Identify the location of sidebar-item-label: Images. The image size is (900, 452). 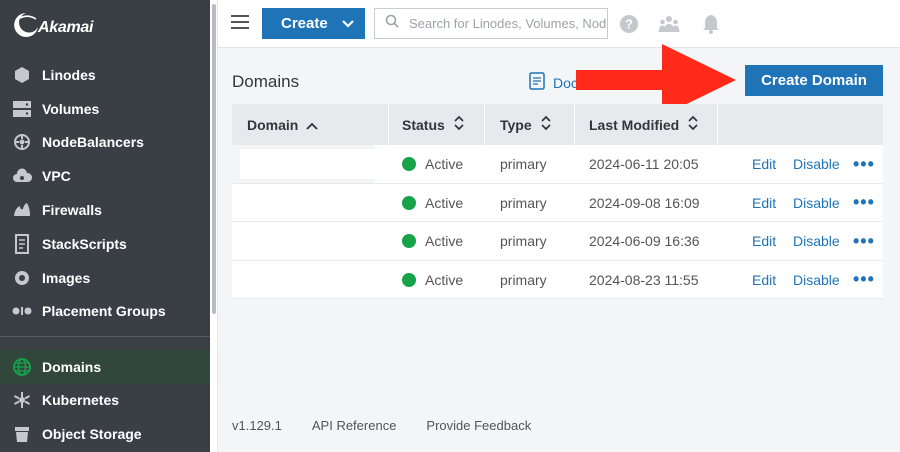
(66, 278).